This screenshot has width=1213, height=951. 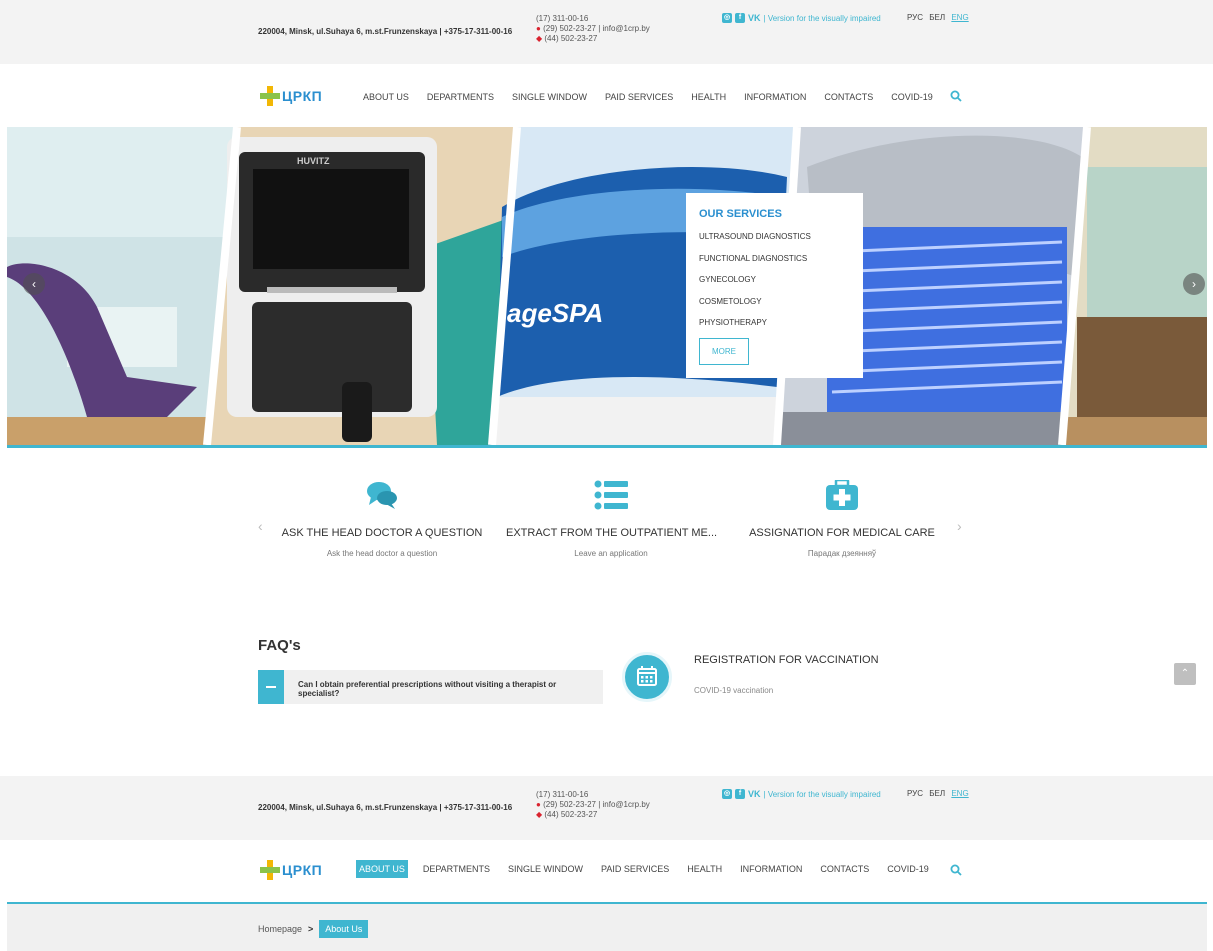 I want to click on feature-title: ASSIGNATION FOR MEDICAL CARE, so click(x=842, y=533).